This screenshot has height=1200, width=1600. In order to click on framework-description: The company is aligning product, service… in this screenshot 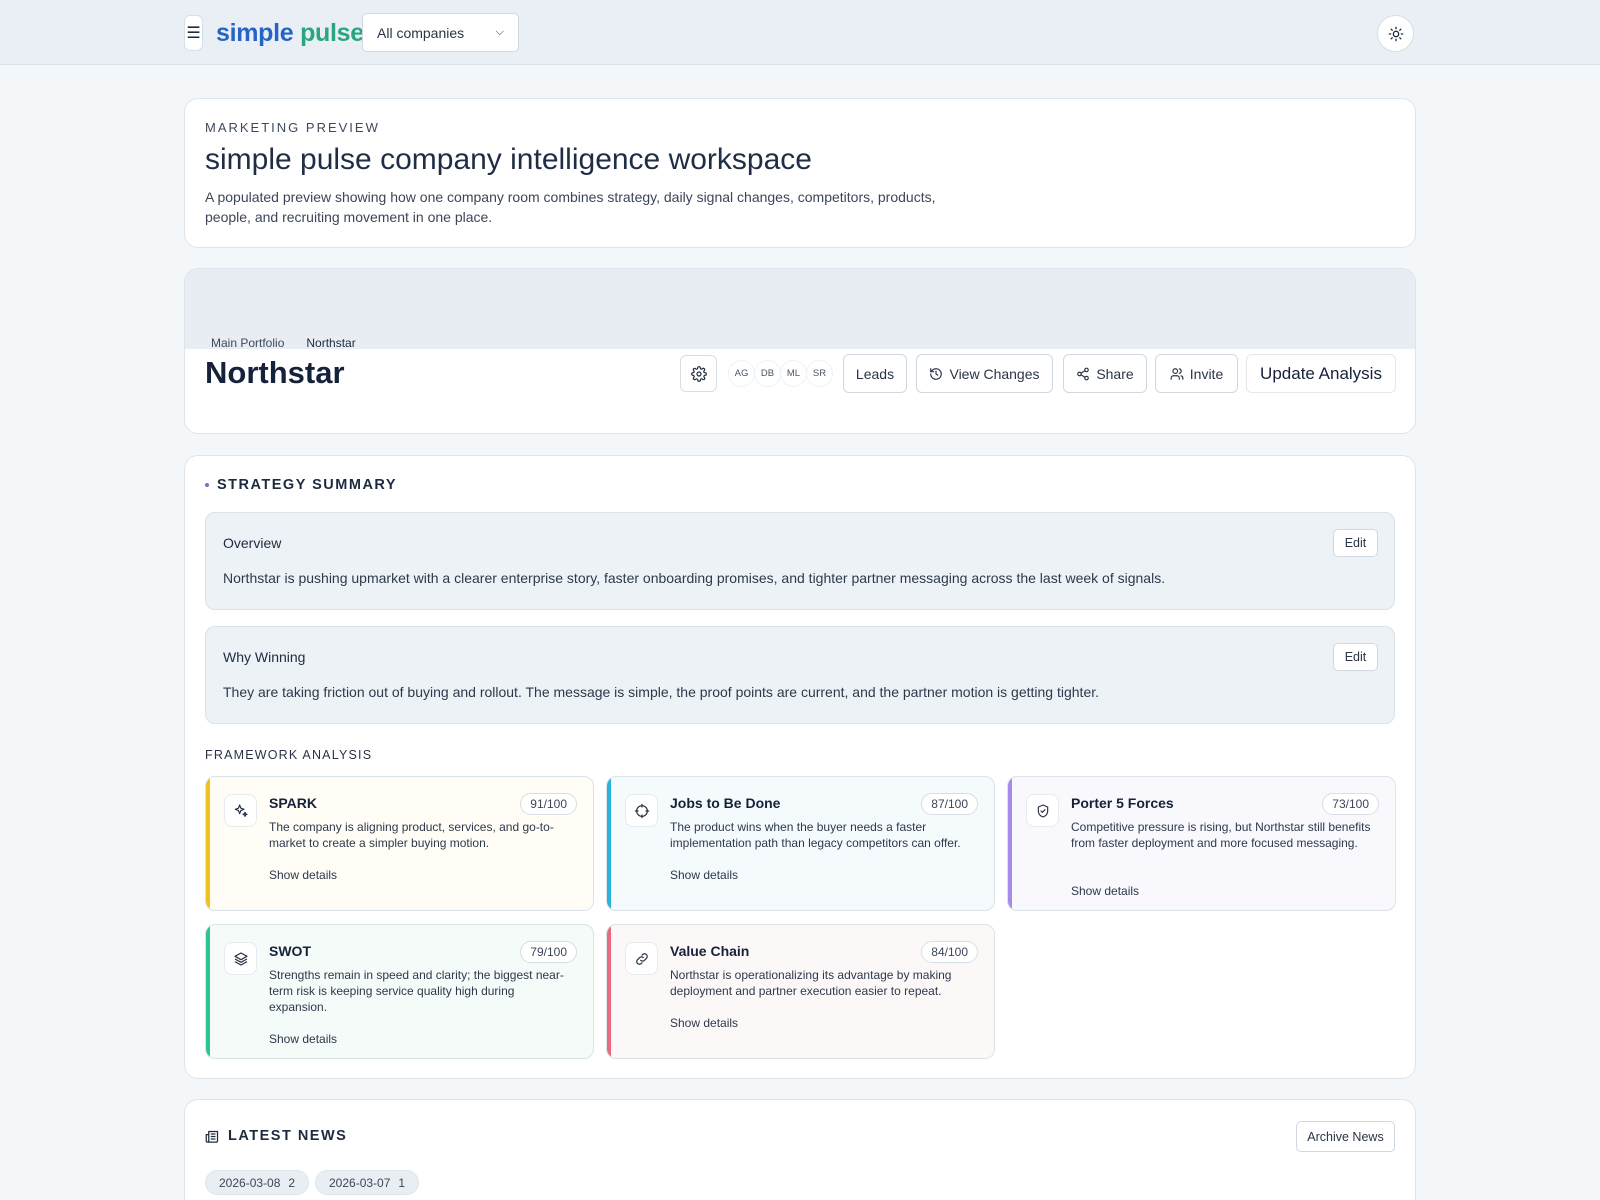, I will do `click(411, 835)`.